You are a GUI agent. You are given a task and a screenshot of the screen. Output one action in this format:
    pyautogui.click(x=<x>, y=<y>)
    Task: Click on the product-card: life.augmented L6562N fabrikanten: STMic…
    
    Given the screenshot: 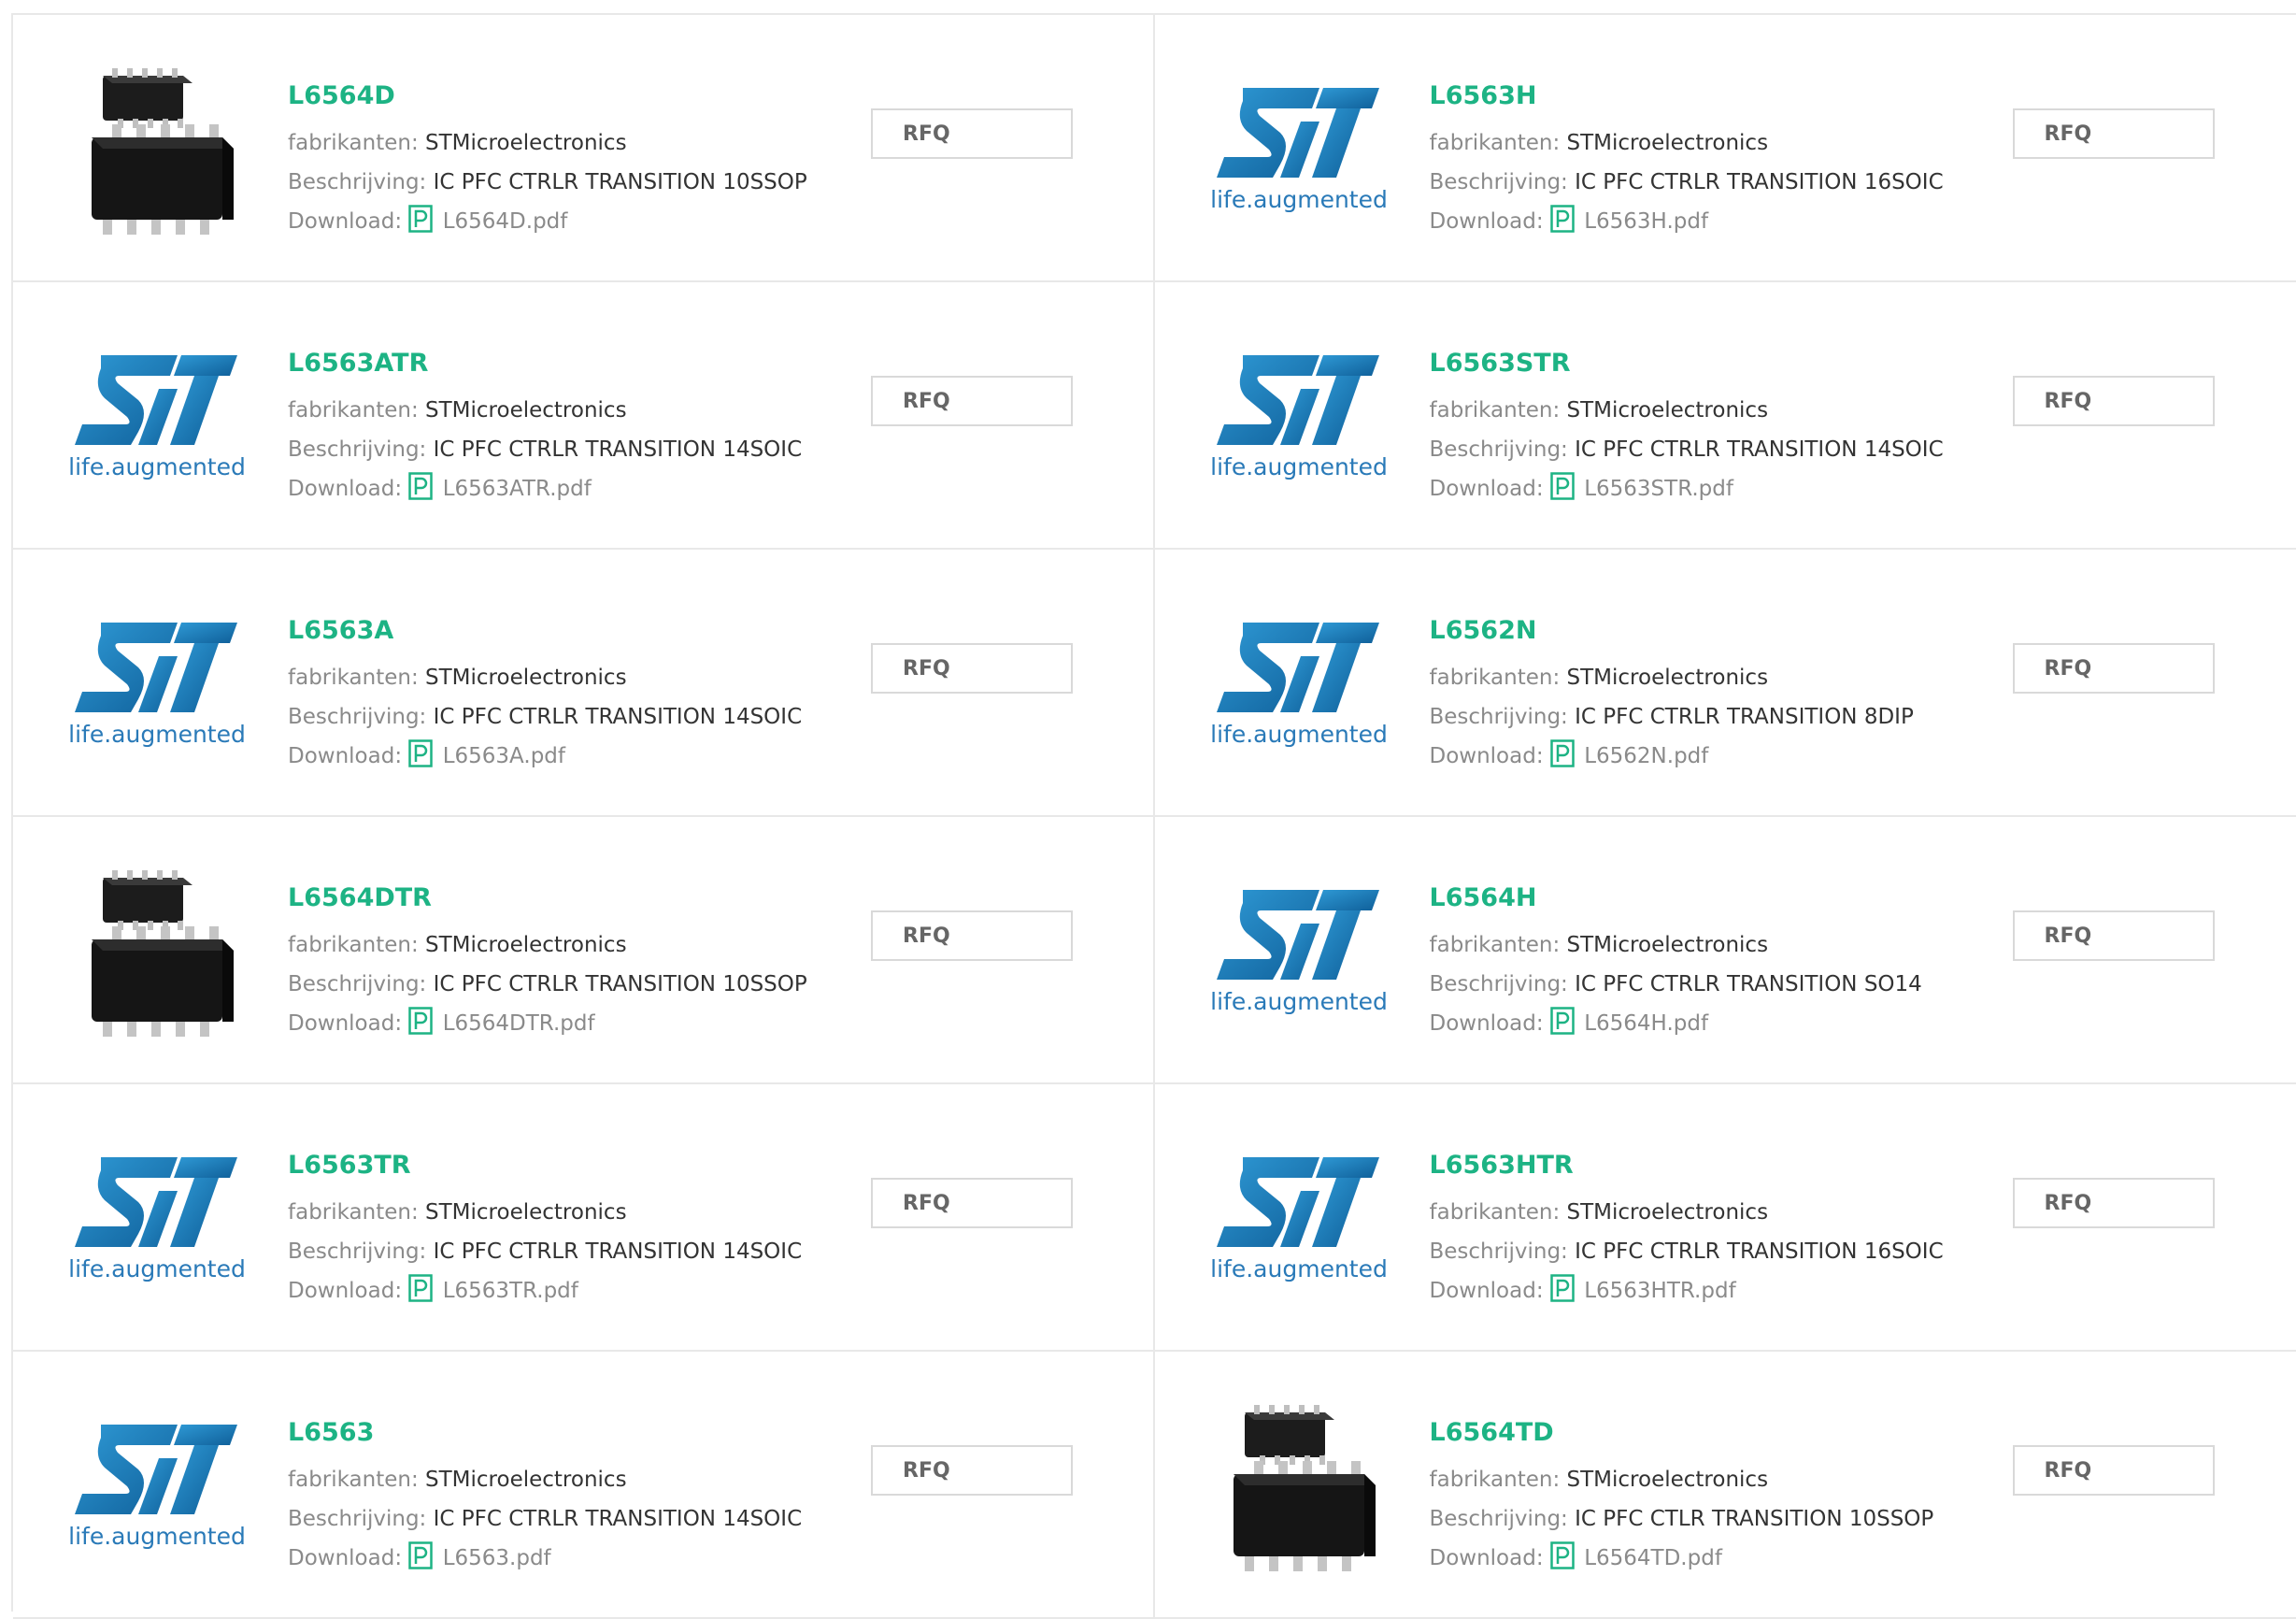 What is the action you would take?
    pyautogui.click(x=1725, y=683)
    